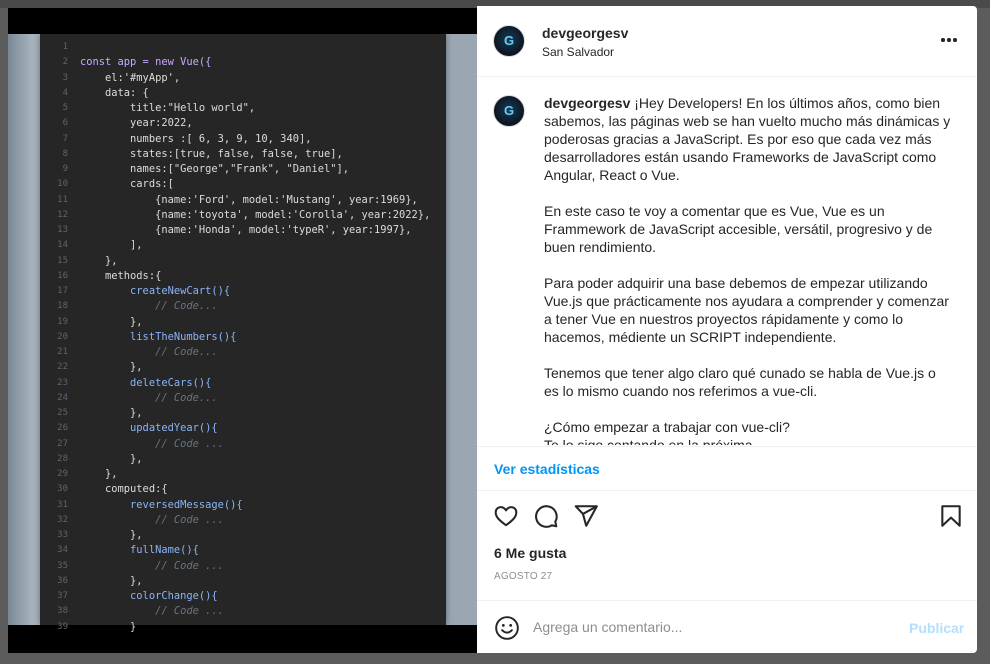  Describe the element at coordinates (243, 276) in the screenshot. I see `code-line: 16 methods:{` at that location.